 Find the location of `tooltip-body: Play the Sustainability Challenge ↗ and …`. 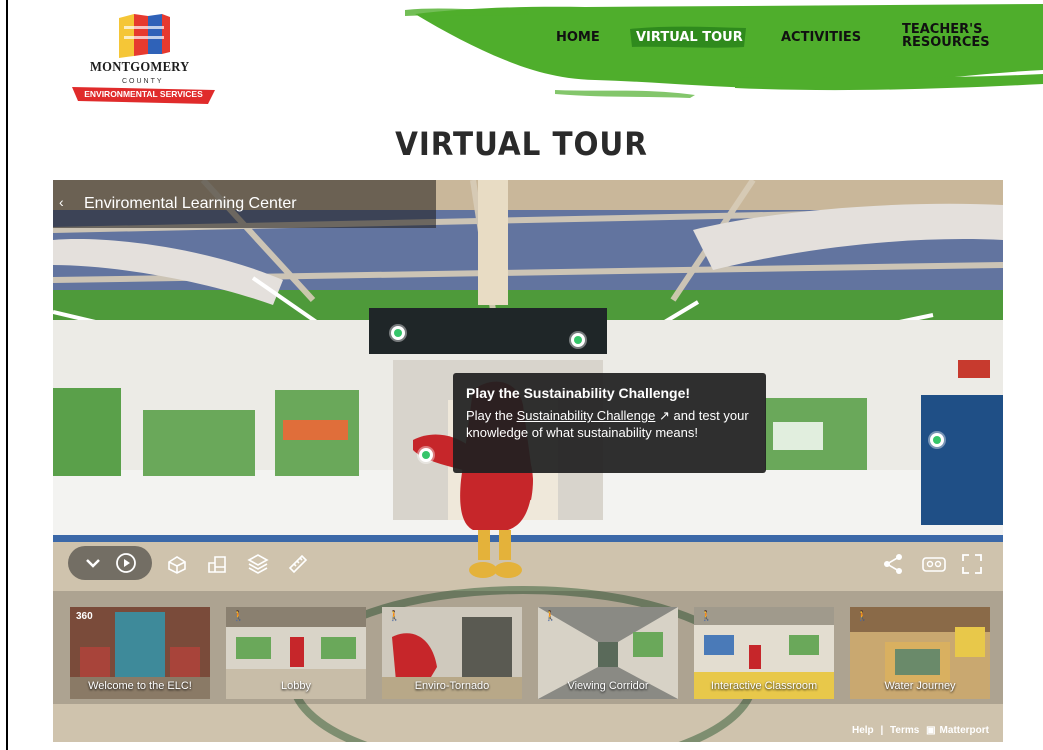

tooltip-body: Play the Sustainability Challenge ↗ and … is located at coordinates (611, 424).